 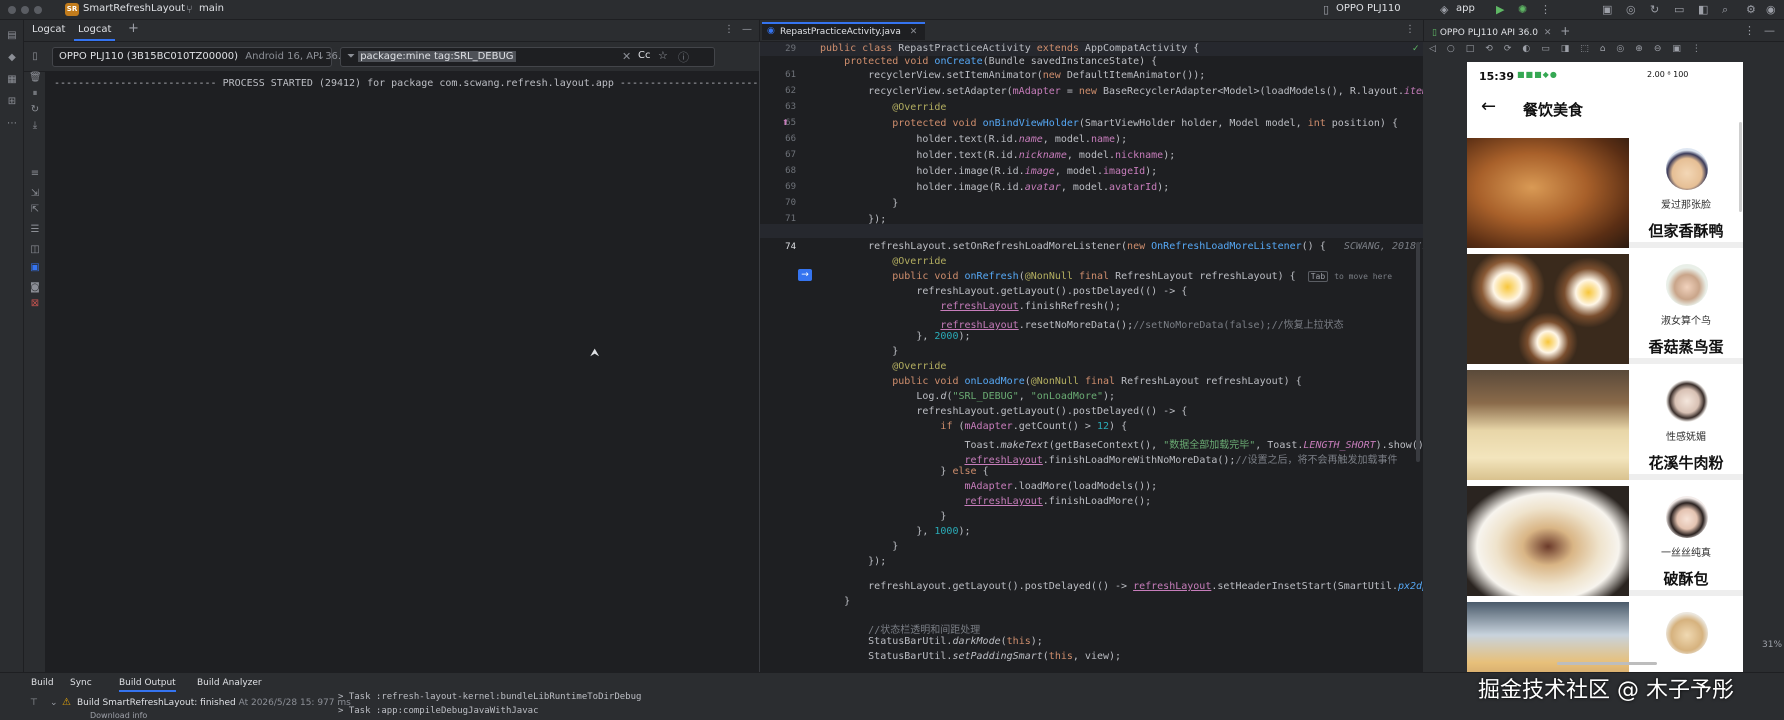 I want to click on account-icon: ◉, so click(x=1771, y=9).